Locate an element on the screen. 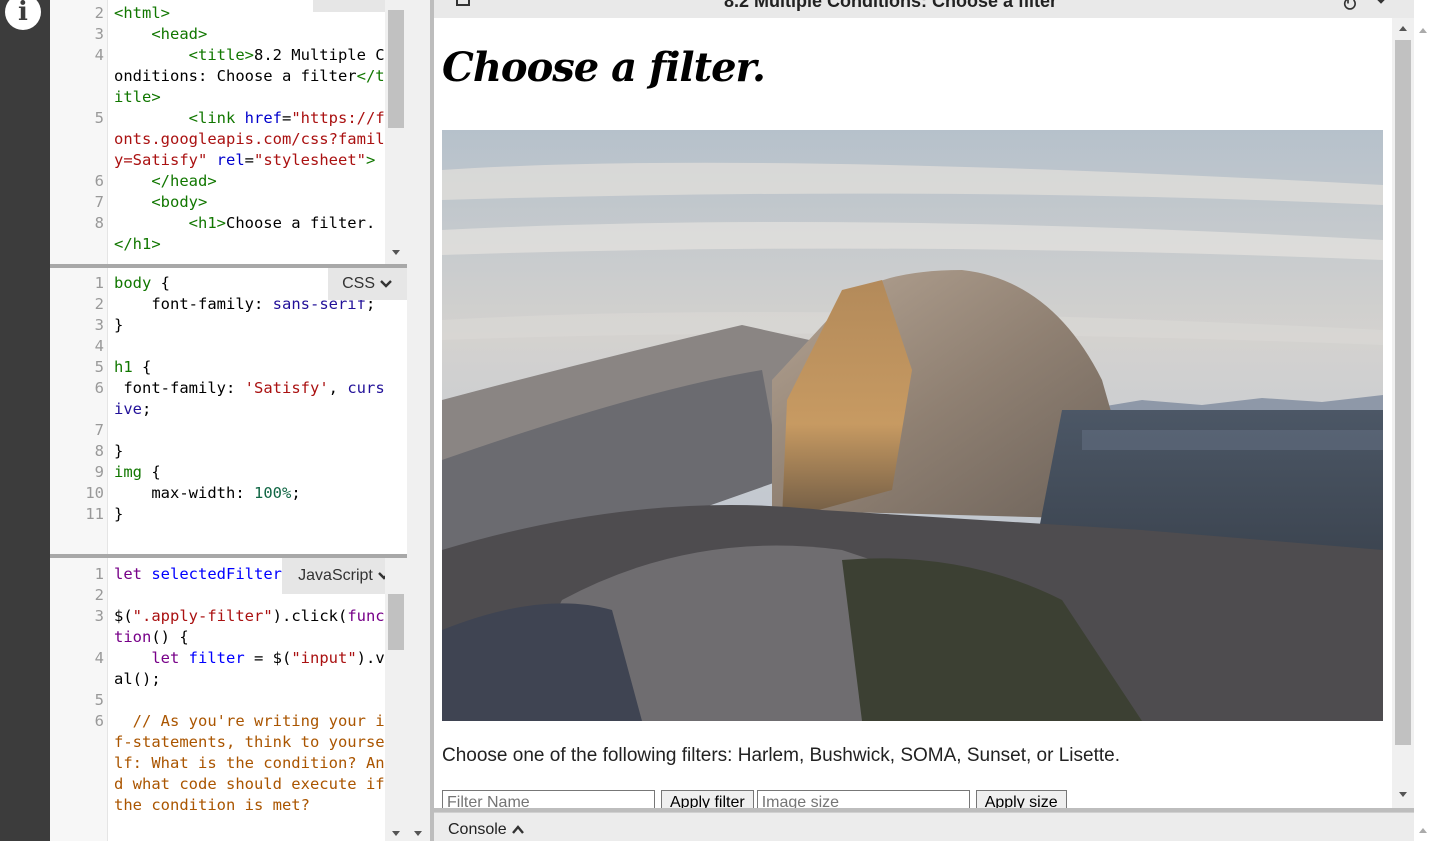 The width and height of the screenshot is (1432, 841). preview-scrollbar is located at coordinates (1403, 413).